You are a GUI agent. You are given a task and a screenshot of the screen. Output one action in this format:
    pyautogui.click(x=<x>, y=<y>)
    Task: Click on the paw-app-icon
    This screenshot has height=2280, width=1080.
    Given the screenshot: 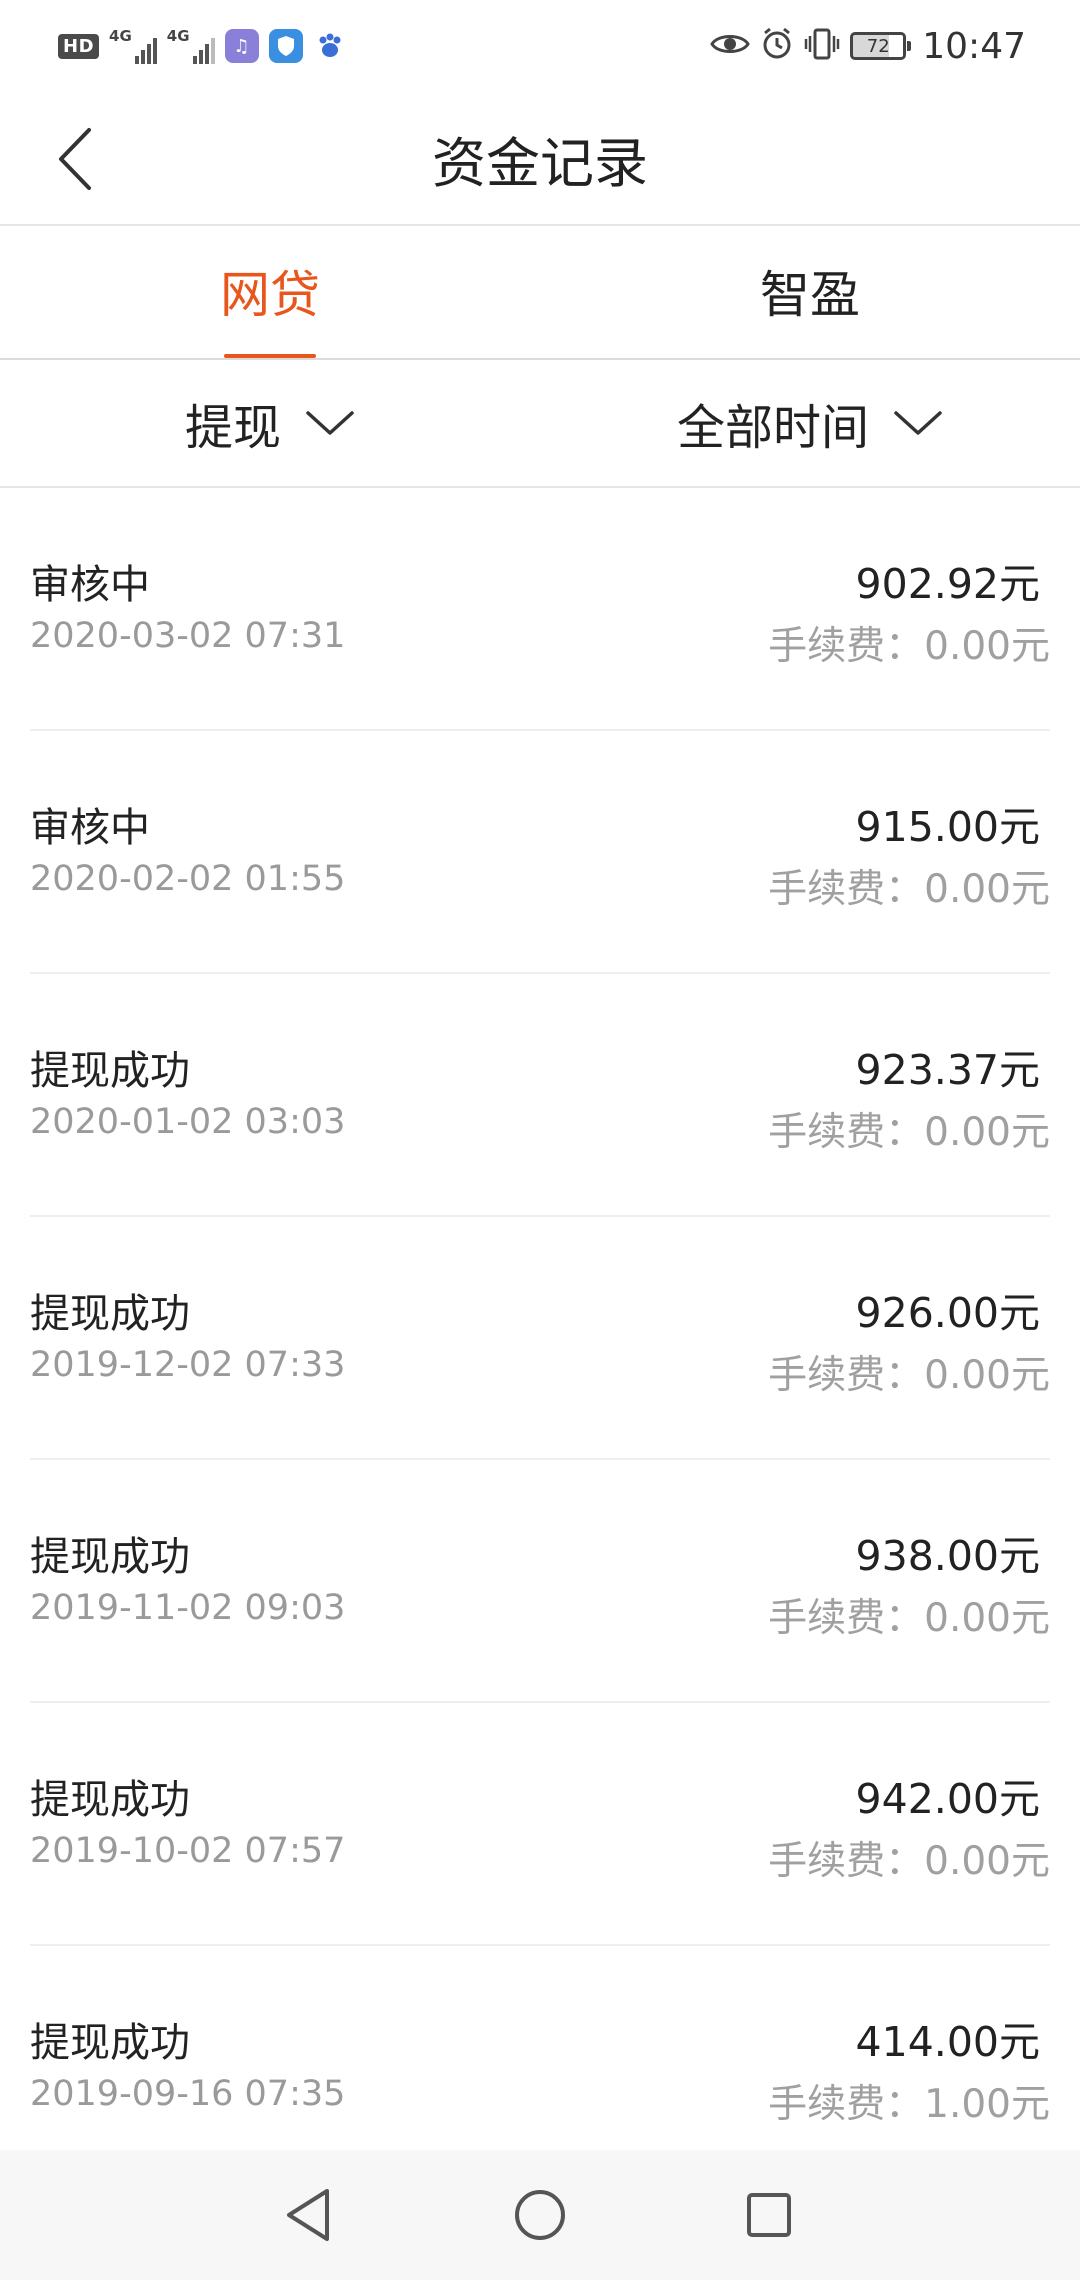 What is the action you would take?
    pyautogui.click(x=330, y=46)
    